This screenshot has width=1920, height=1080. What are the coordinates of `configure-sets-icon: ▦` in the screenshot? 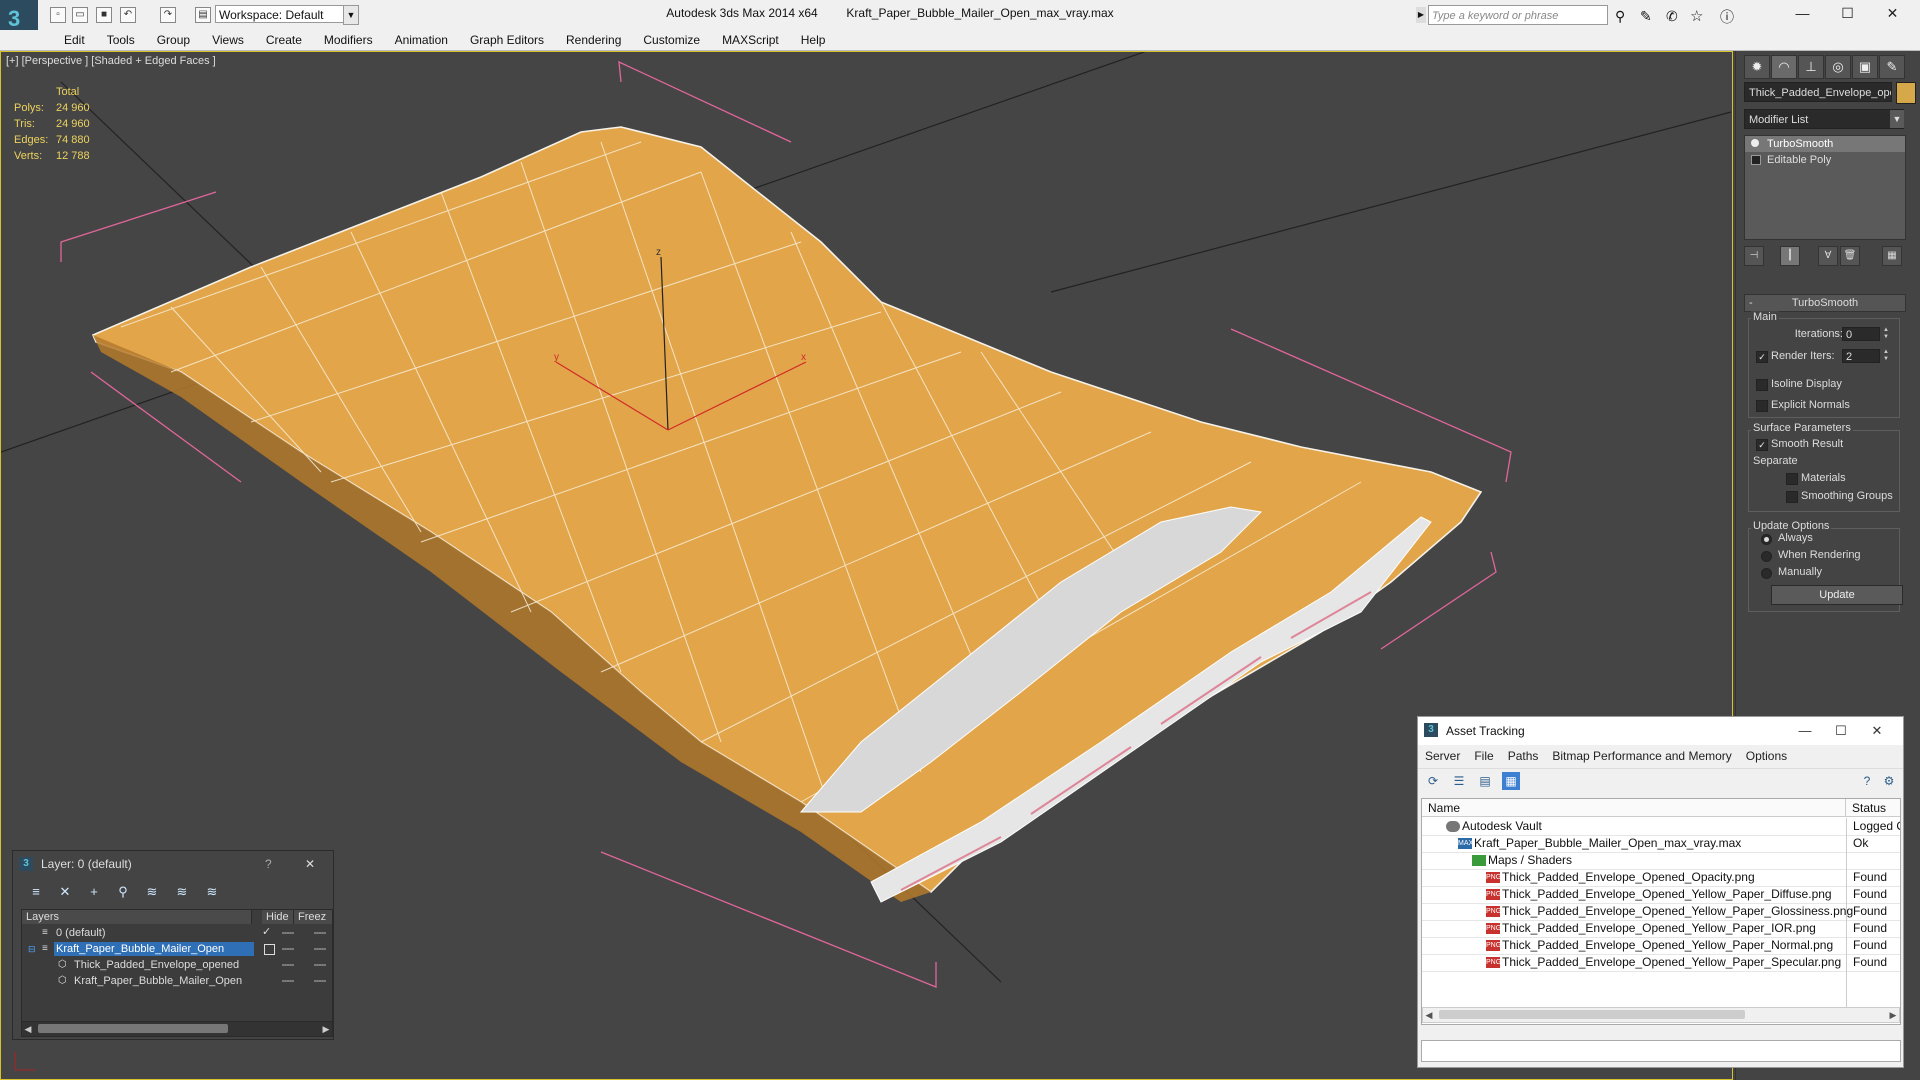 It's located at (1892, 256).